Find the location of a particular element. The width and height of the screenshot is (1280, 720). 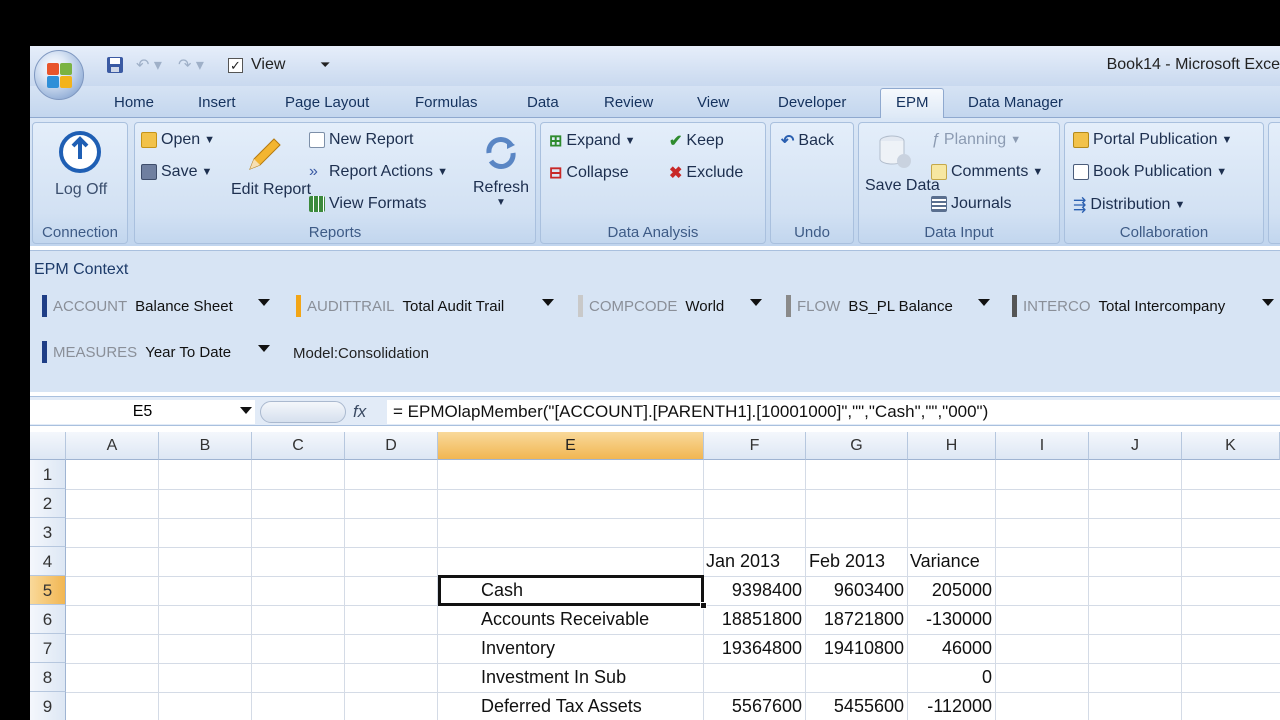

book-publication-icon is located at coordinates (1081, 172).